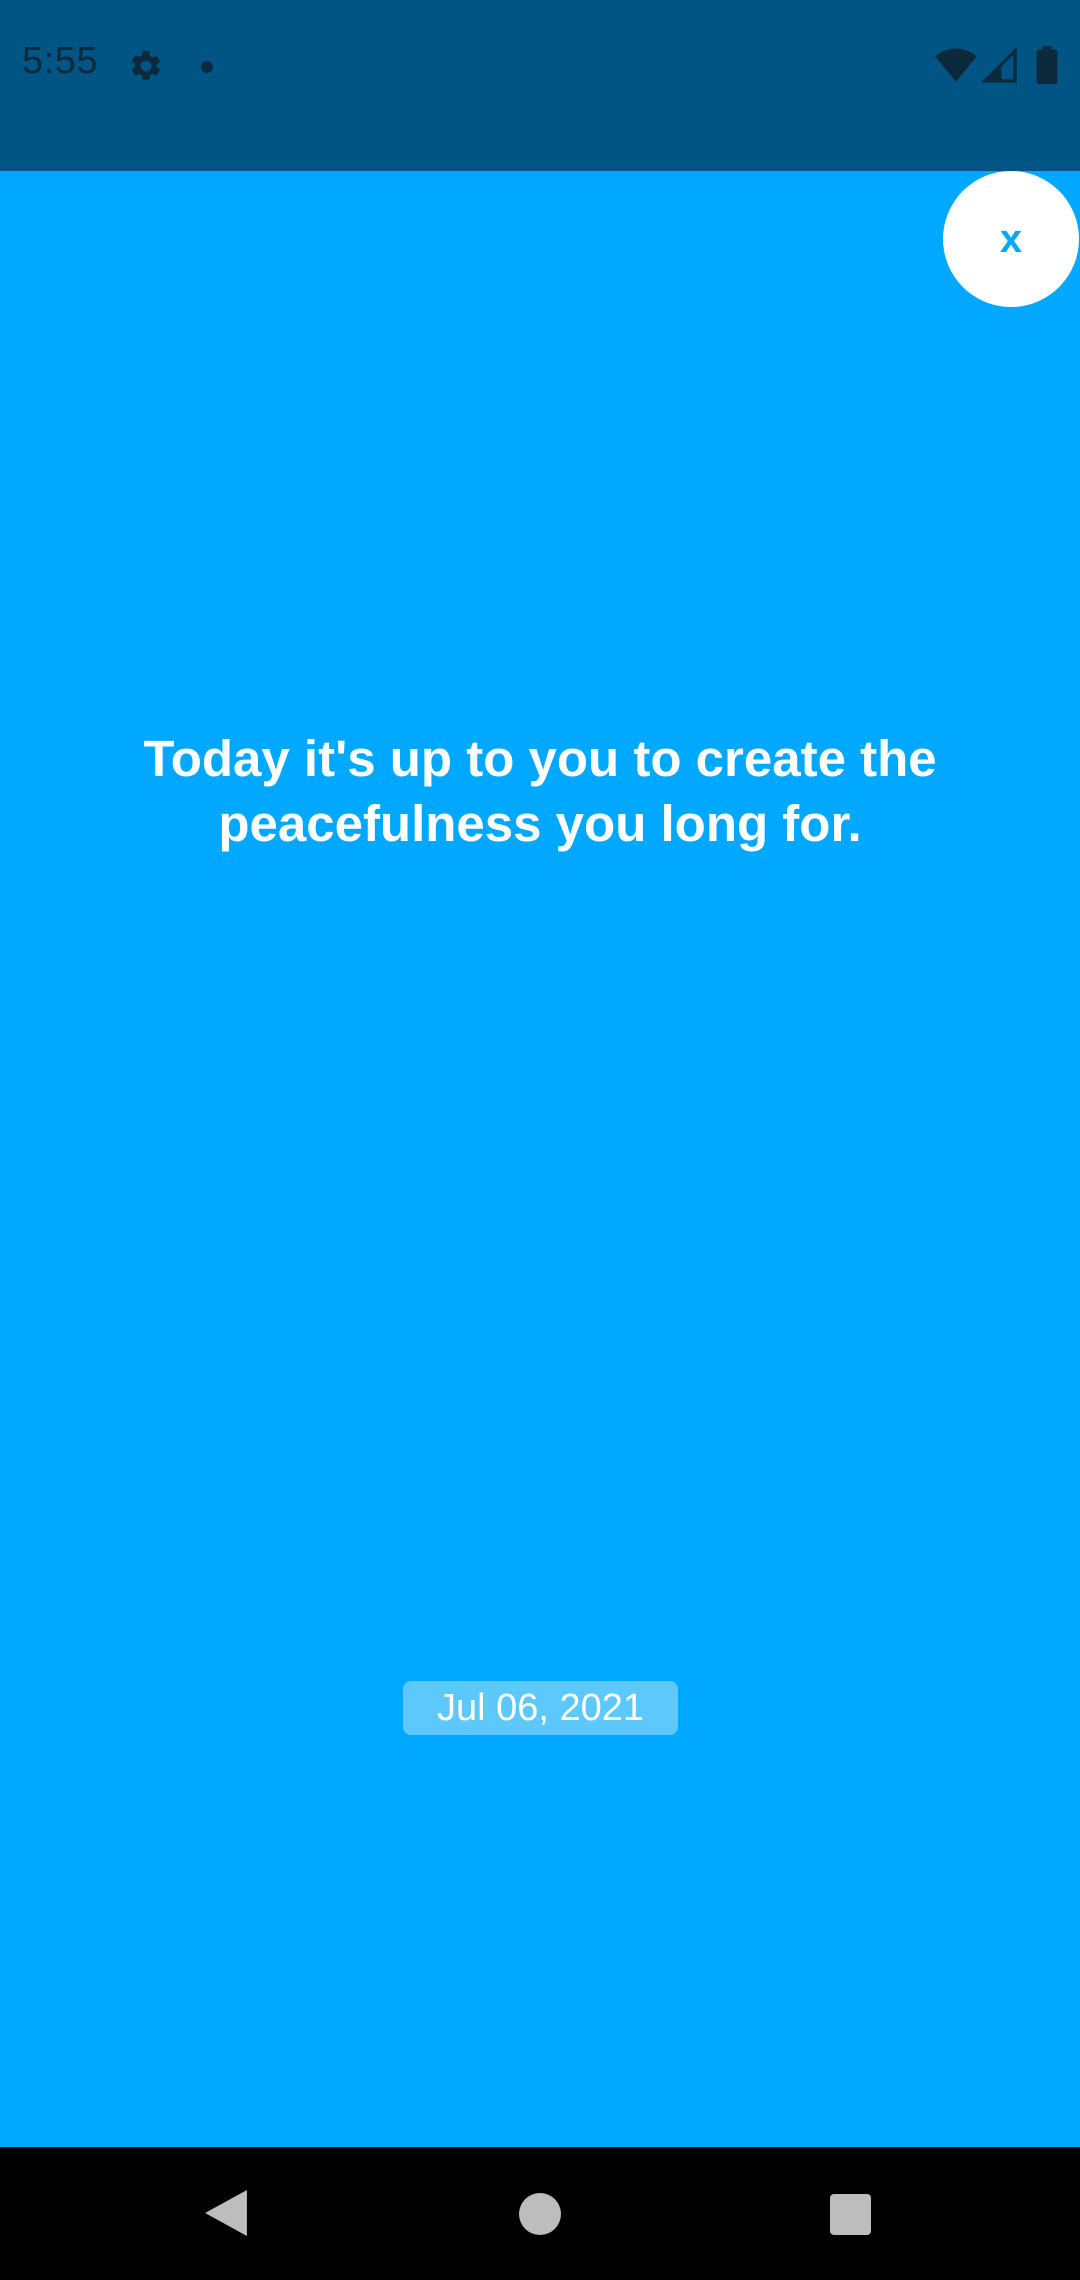 The width and height of the screenshot is (1080, 2280). Describe the element at coordinates (956, 65) in the screenshot. I see `wifi-icon` at that location.